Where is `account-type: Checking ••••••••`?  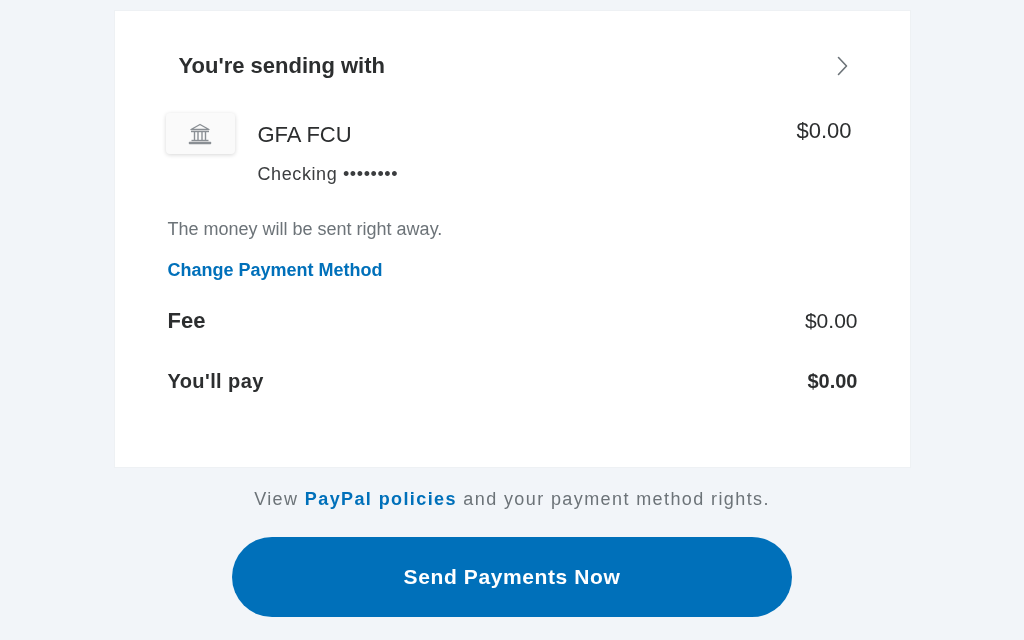
account-type: Checking •••••••• is located at coordinates (328, 174).